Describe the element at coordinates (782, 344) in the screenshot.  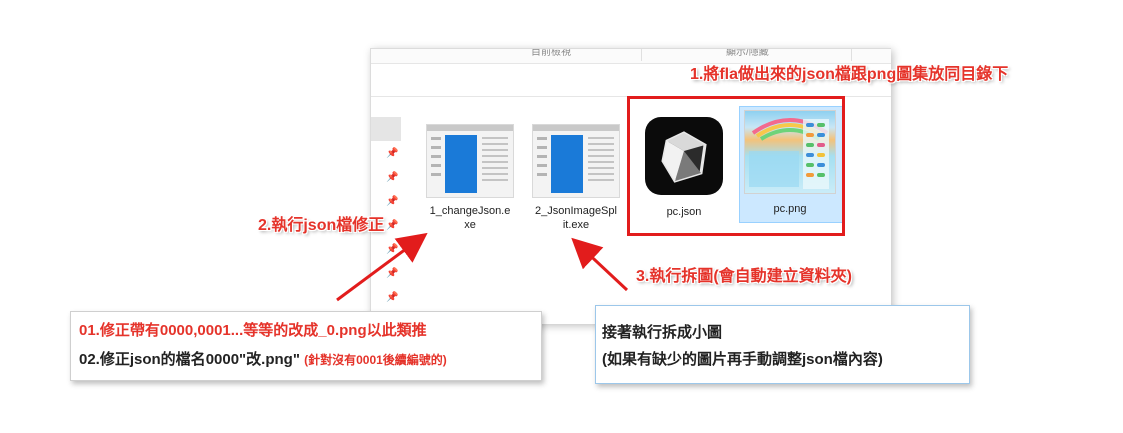
I see `note-box-split-images: 接著執行拆成小圖 (如果有缺少的圖片再手動調整json檔內容)` at that location.